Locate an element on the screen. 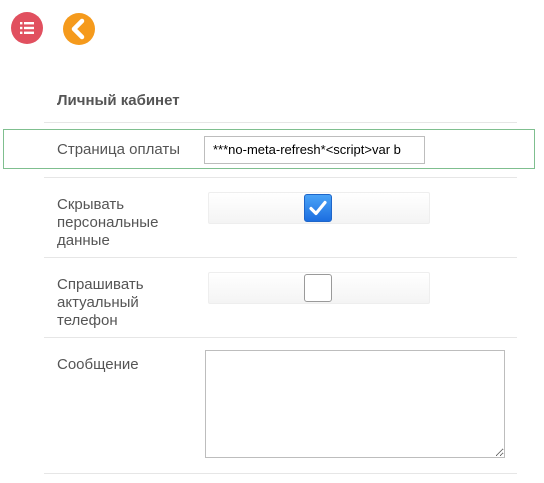 This screenshot has width=544, height=483. label-line: данные is located at coordinates (83, 240).